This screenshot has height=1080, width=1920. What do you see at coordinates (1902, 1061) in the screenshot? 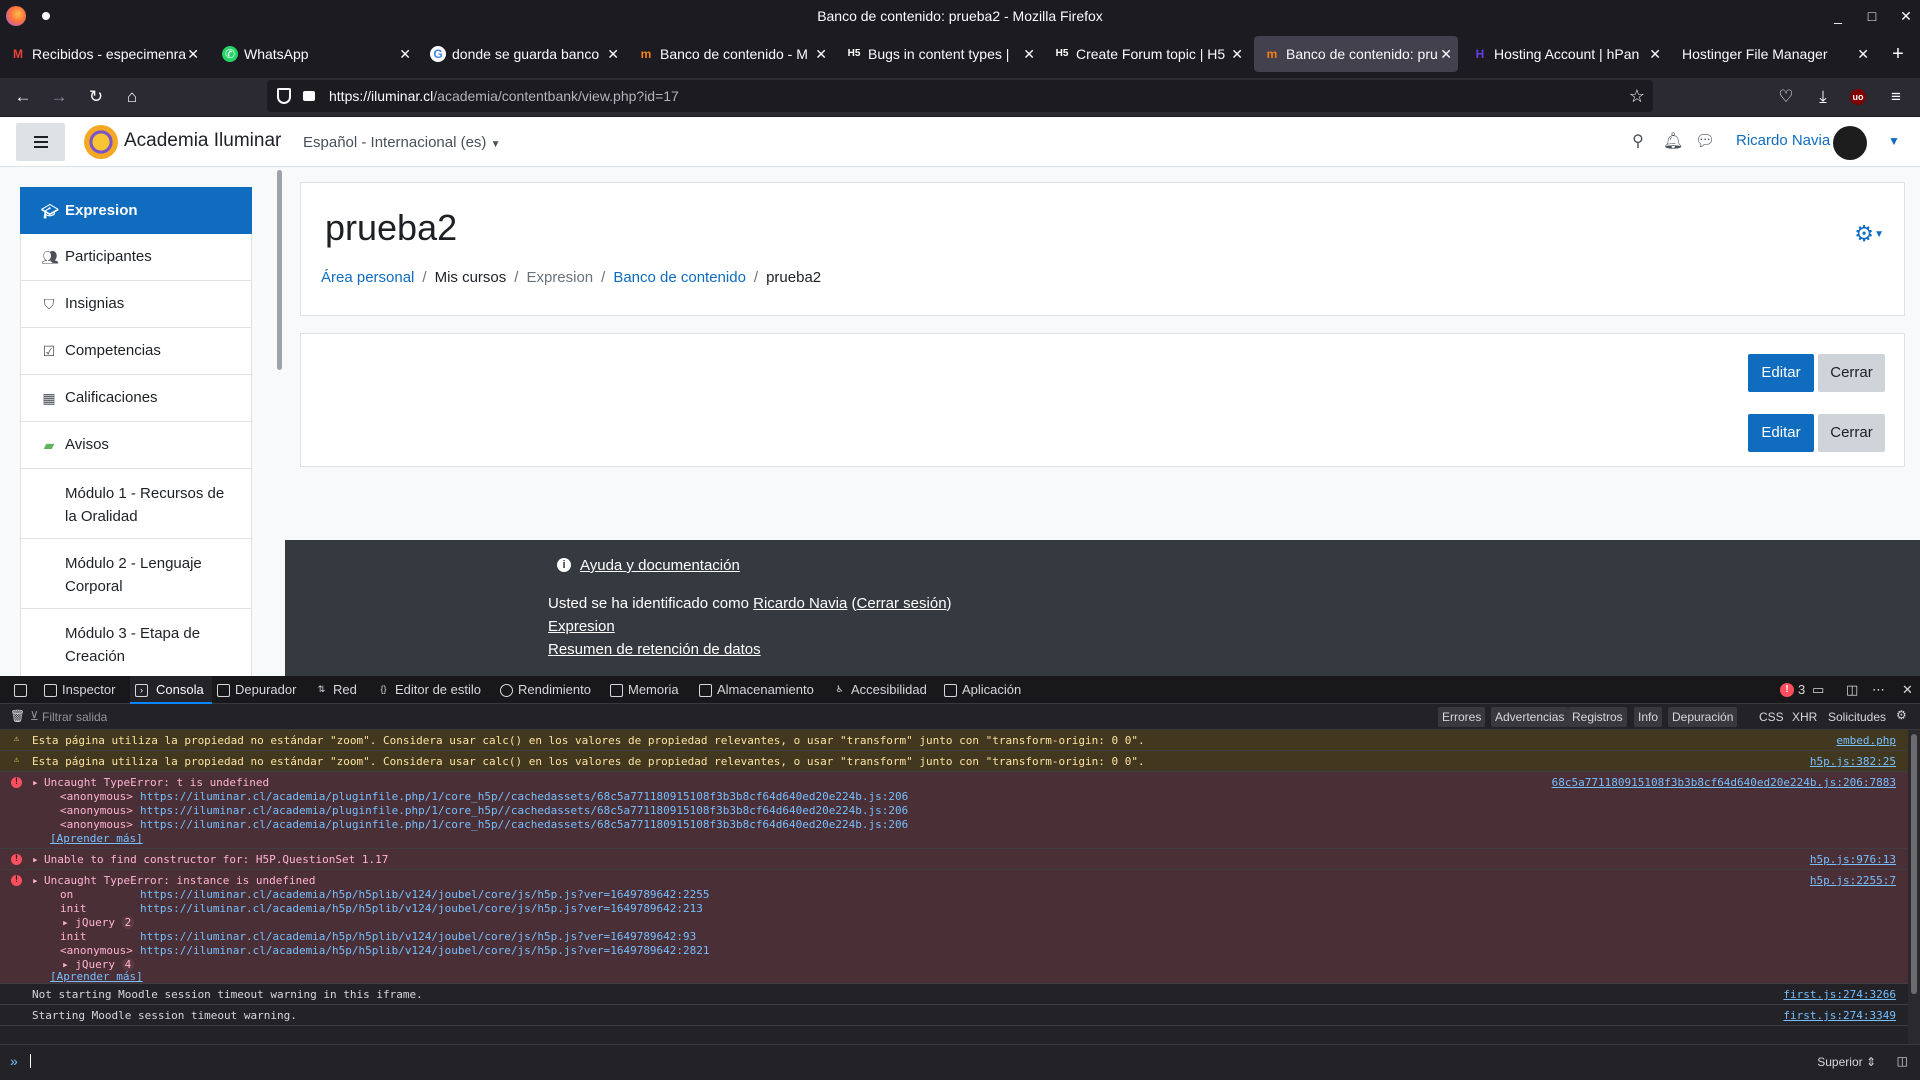
I see `split-console-icon: ◫` at bounding box center [1902, 1061].